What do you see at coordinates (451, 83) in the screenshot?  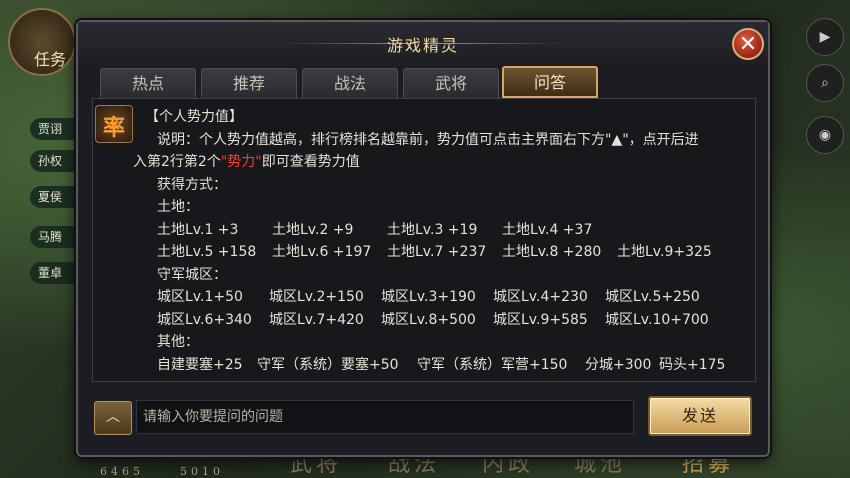 I see `tab-generals: 武将` at bounding box center [451, 83].